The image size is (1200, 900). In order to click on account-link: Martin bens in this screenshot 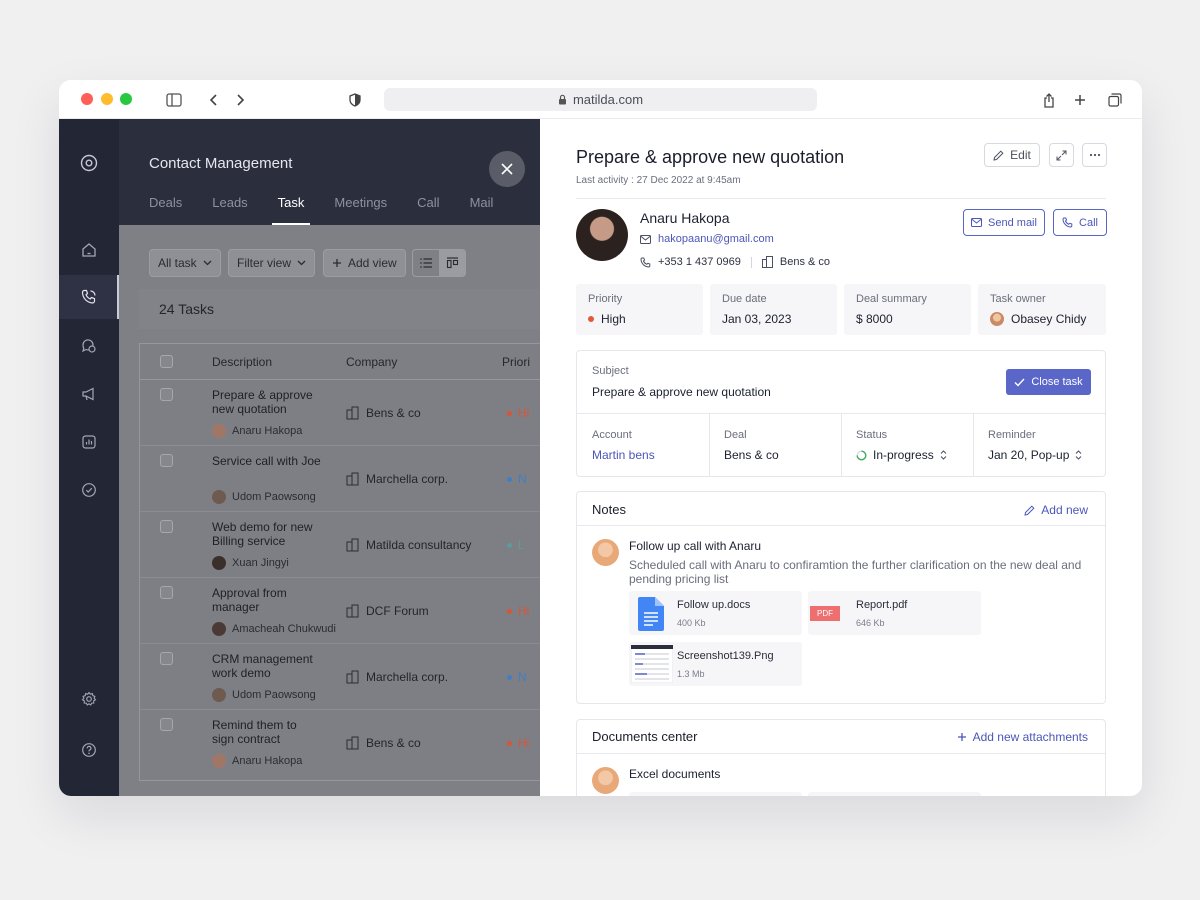, I will do `click(623, 455)`.